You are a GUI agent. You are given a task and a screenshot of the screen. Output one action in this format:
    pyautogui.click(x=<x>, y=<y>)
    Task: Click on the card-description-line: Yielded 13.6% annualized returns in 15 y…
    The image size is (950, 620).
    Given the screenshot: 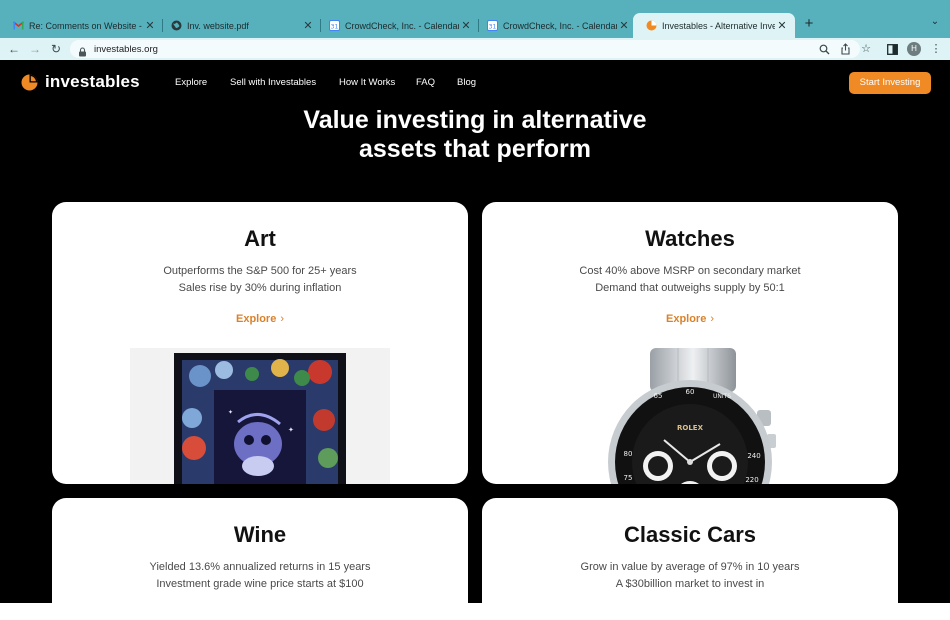 What is the action you would take?
    pyautogui.click(x=260, y=567)
    